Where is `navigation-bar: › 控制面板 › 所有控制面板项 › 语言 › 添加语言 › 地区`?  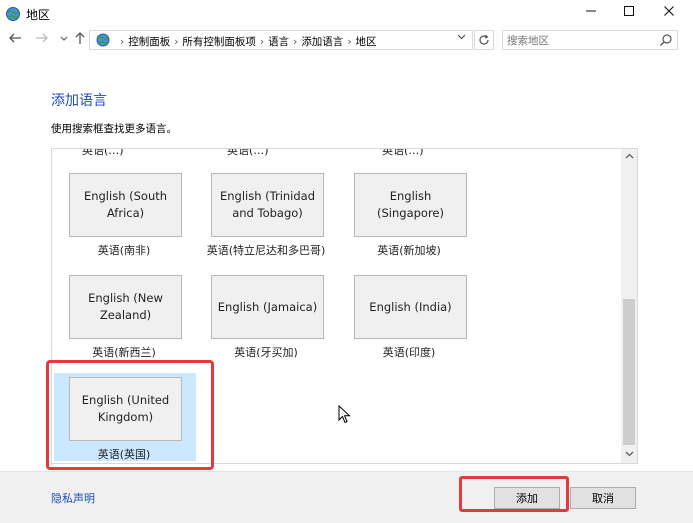
navigation-bar: › 控制面板 › 所有控制面板项 › 语言 › 添加语言 › 地区 is located at coordinates (346, 41).